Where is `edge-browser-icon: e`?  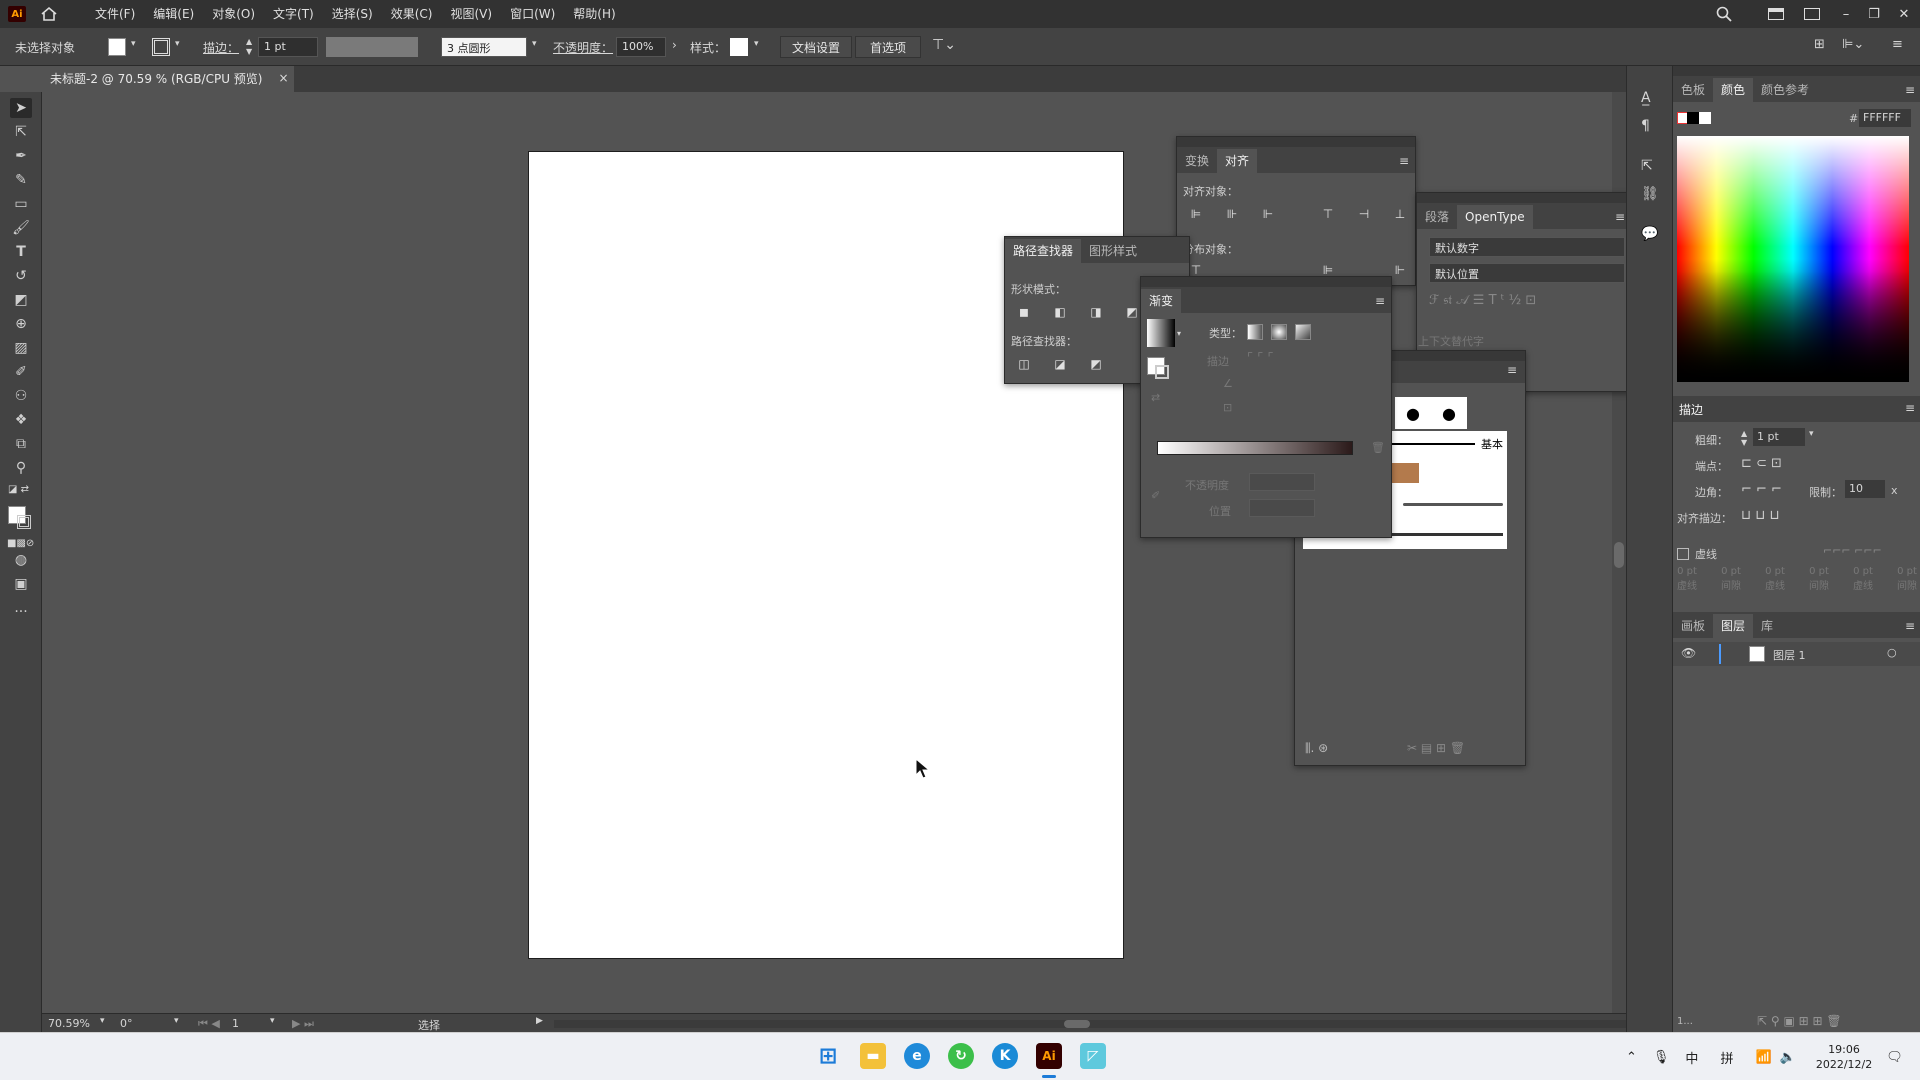
edge-browser-icon: e is located at coordinates (917, 1056).